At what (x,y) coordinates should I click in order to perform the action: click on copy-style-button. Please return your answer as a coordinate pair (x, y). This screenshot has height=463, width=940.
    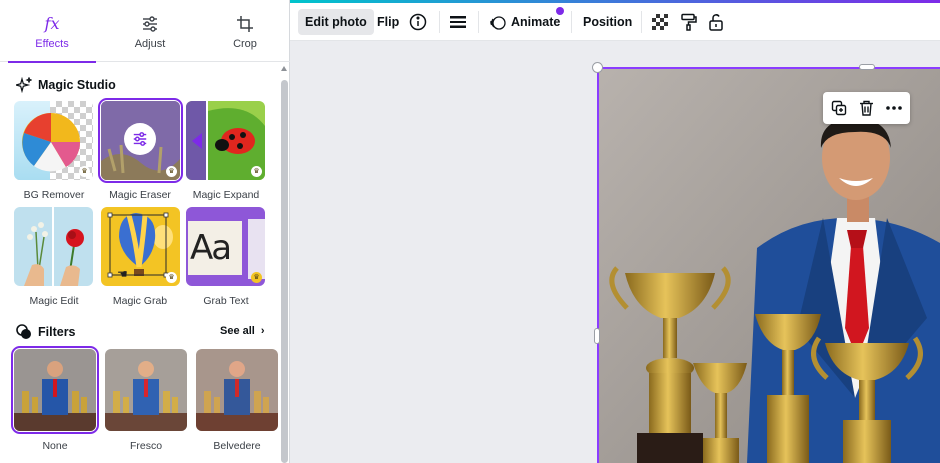
    Looking at the image, I should click on (688, 22).